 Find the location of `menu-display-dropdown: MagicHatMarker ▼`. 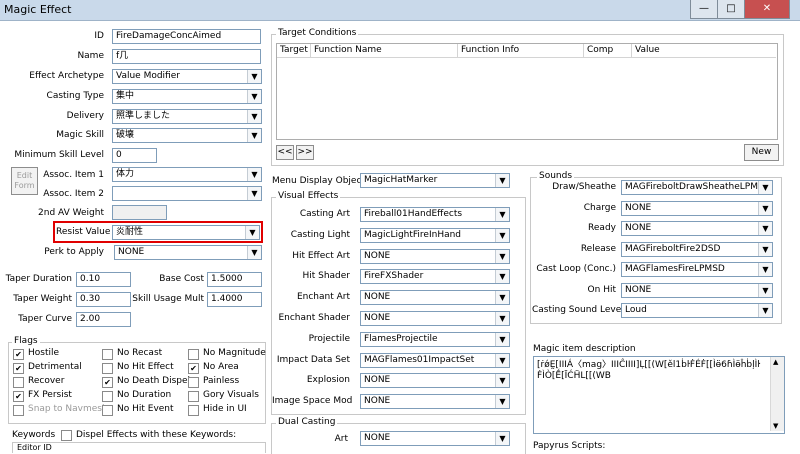

menu-display-dropdown: MagicHatMarker ▼ is located at coordinates (435, 180).